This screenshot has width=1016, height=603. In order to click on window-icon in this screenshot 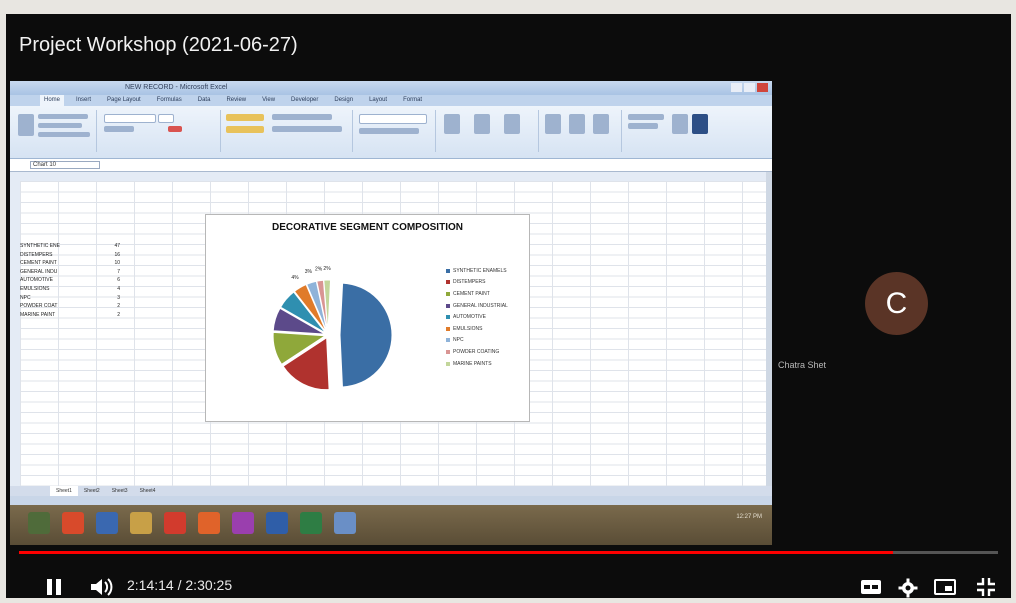, I will do `click(345, 523)`.